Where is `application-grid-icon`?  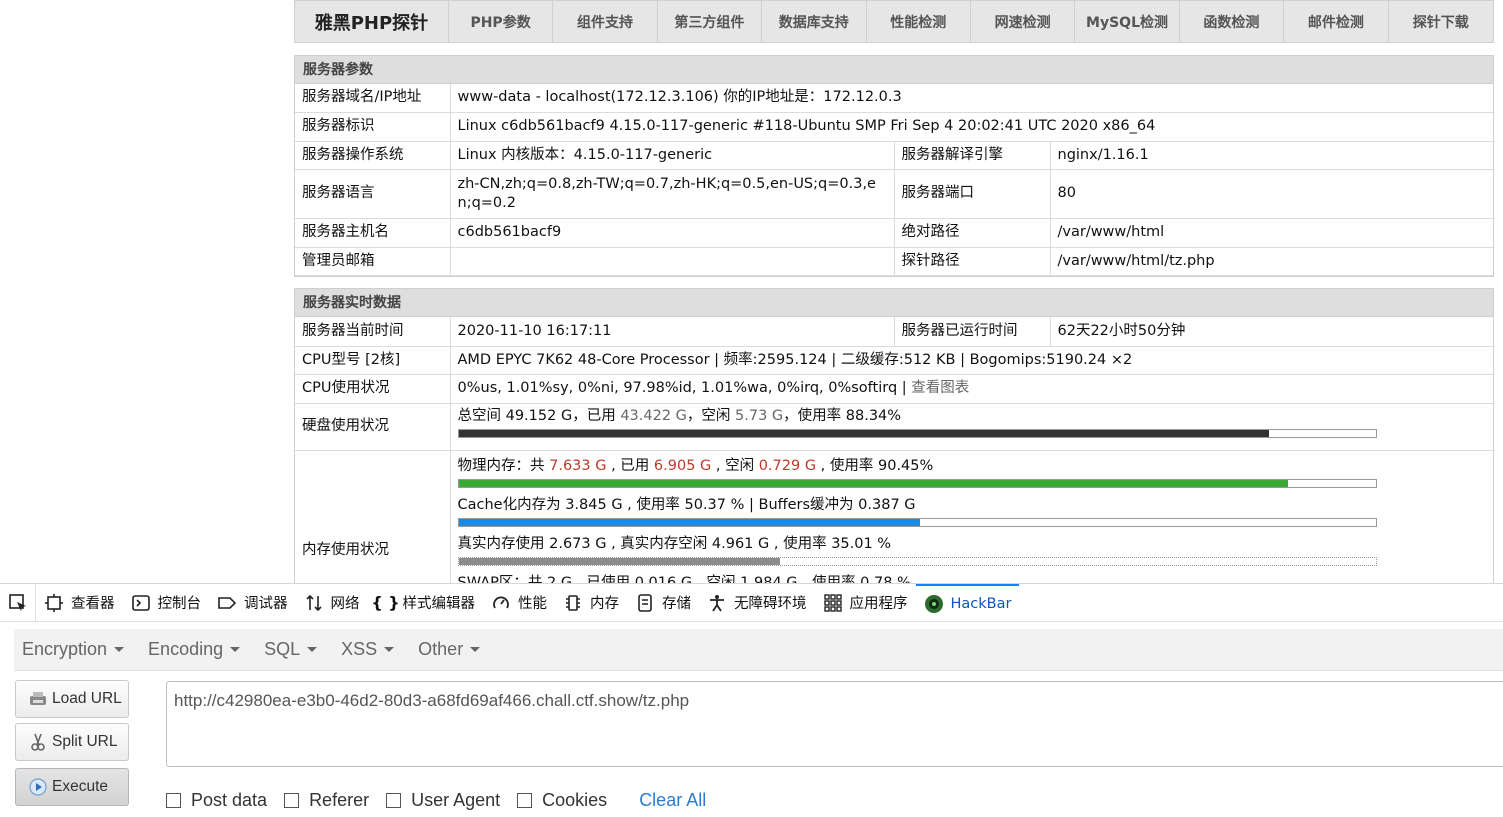 application-grid-icon is located at coordinates (833, 603).